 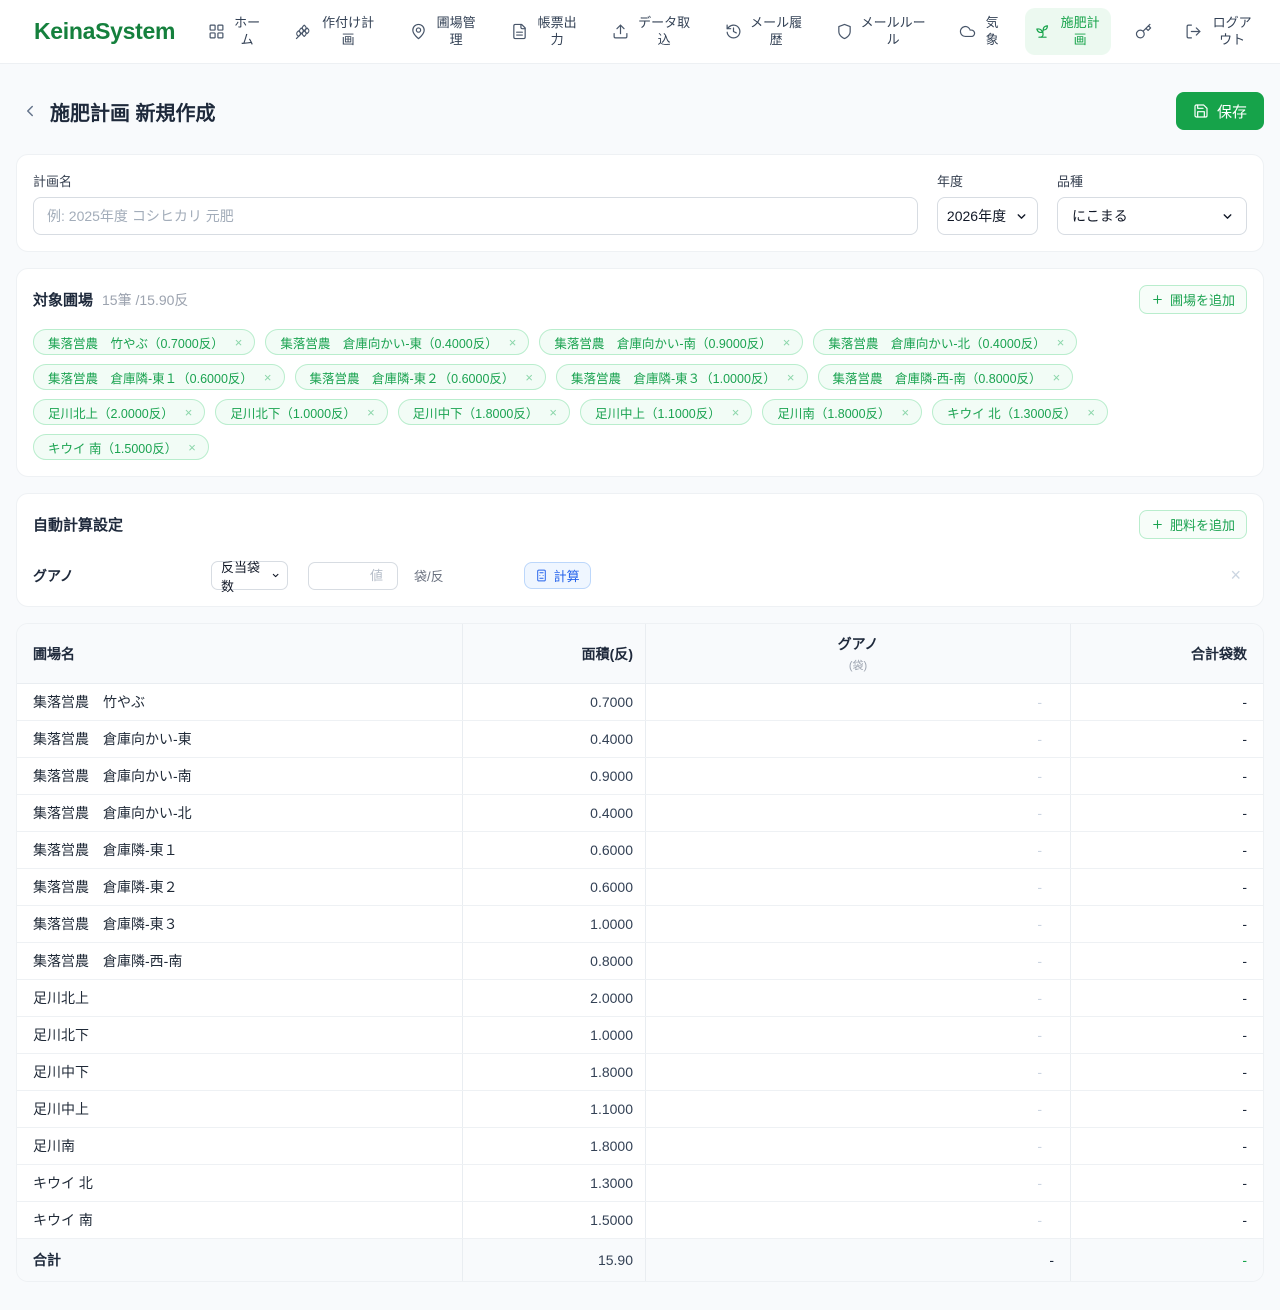 I want to click on nav-item-fertilization-plan: 施肥計画, so click(x=1068, y=31).